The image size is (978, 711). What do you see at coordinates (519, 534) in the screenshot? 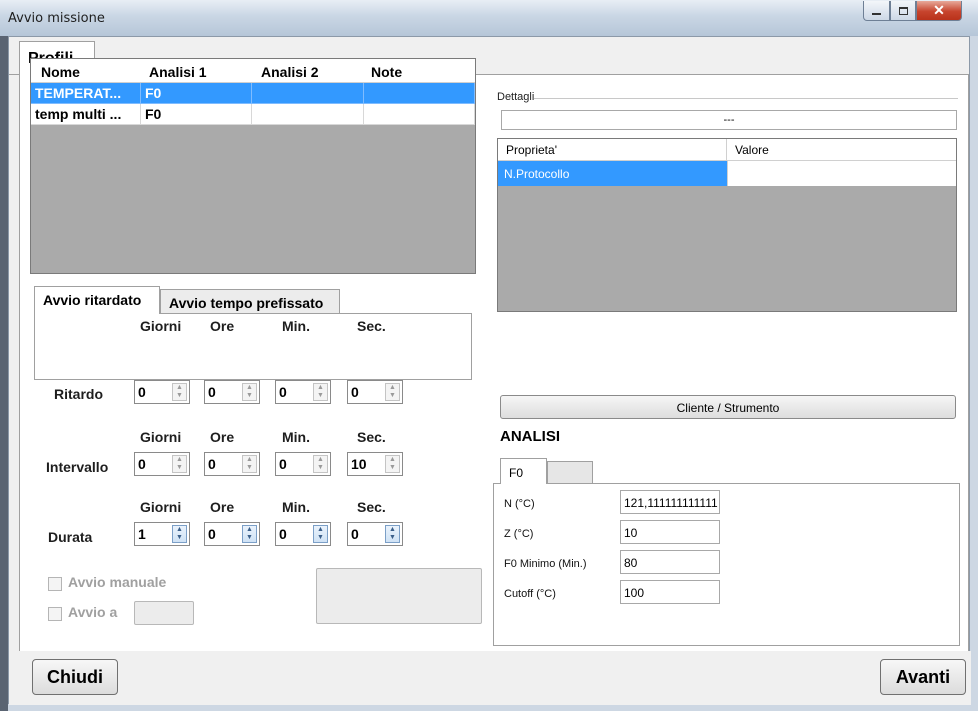
I see `z-label: Z (°C)` at bounding box center [519, 534].